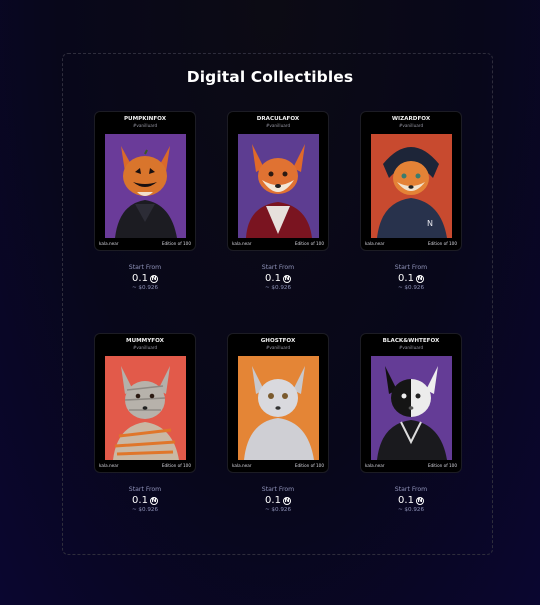 Image resolution: width=540 pixels, height=605 pixels. I want to click on black-white-fox-illustration, so click(411, 408).